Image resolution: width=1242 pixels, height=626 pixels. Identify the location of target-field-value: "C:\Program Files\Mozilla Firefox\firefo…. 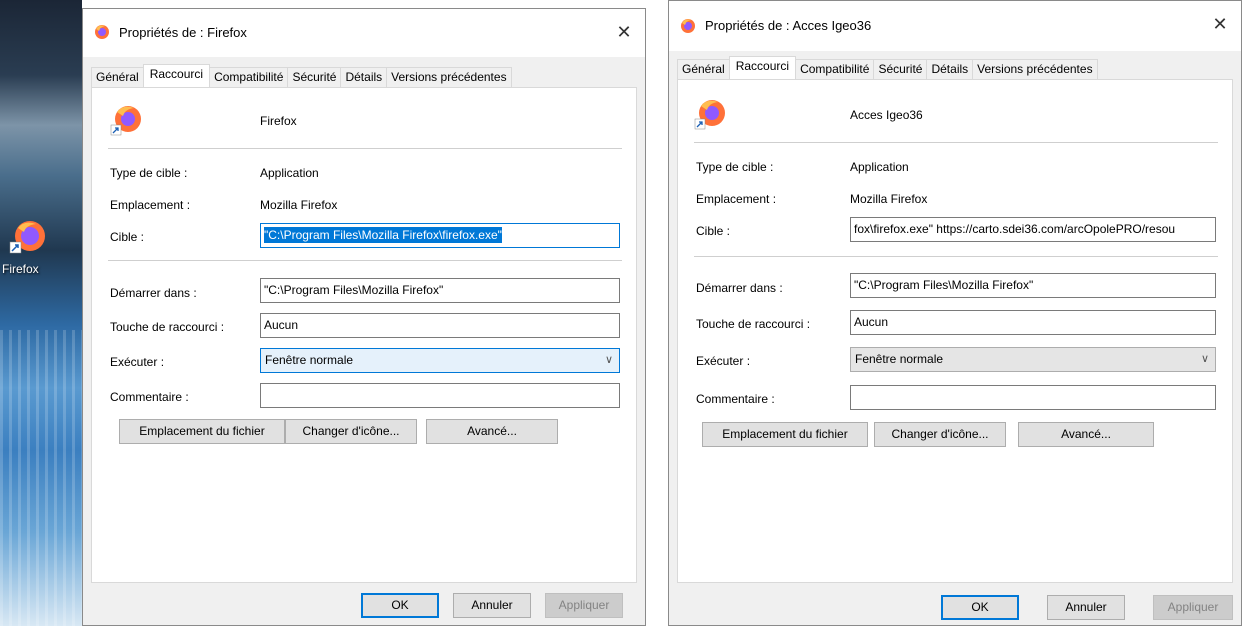
(383, 235).